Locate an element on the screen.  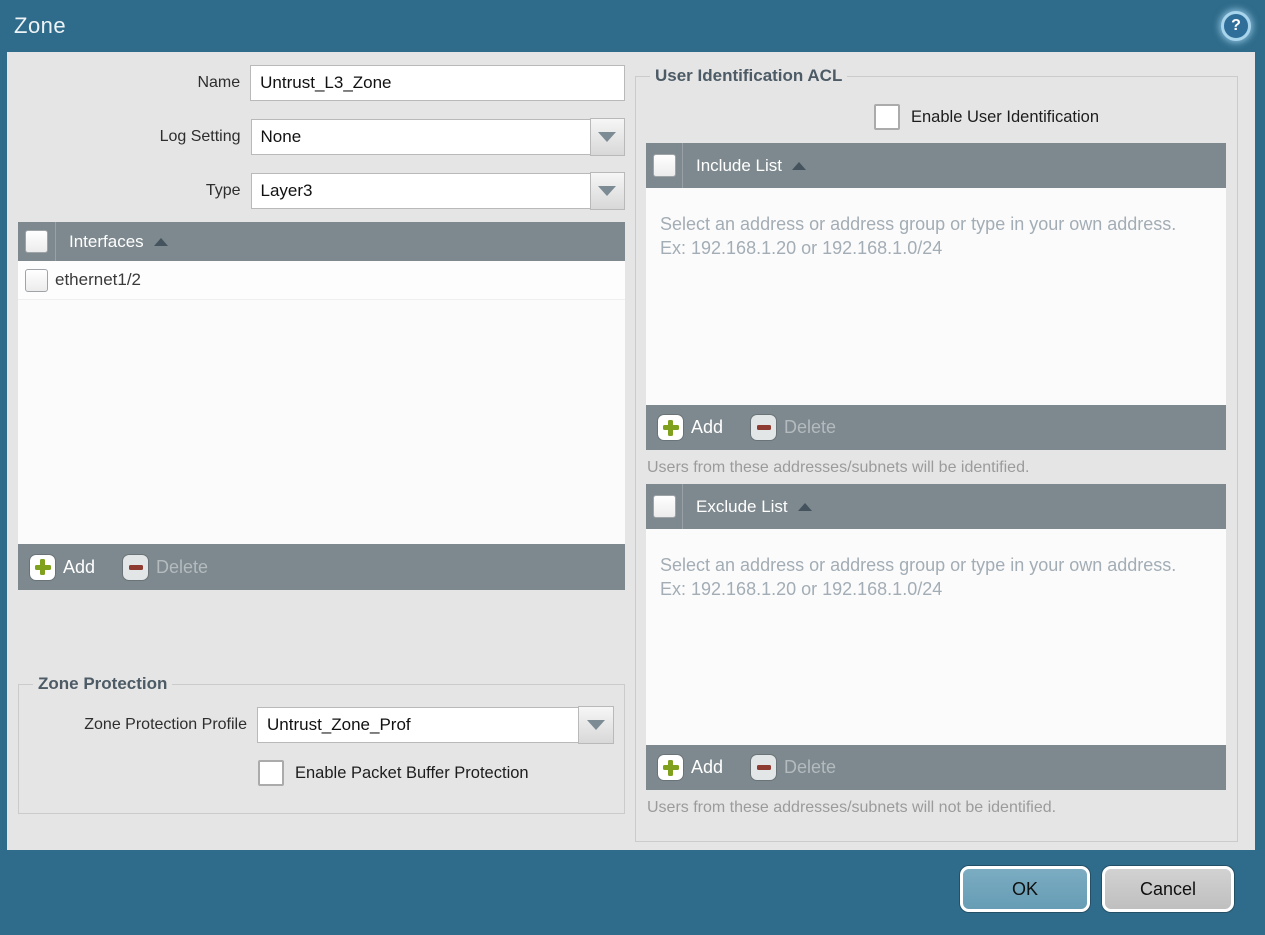
table-row: ethernet1/2 is located at coordinates (321, 280).